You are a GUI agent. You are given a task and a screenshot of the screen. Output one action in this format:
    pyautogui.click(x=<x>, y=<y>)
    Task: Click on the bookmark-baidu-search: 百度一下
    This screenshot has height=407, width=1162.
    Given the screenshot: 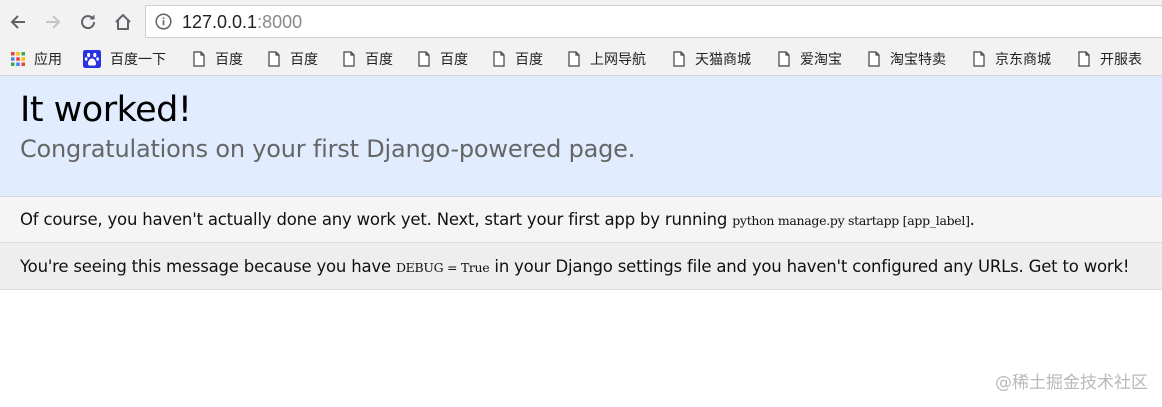 What is the action you would take?
    pyautogui.click(x=124, y=59)
    